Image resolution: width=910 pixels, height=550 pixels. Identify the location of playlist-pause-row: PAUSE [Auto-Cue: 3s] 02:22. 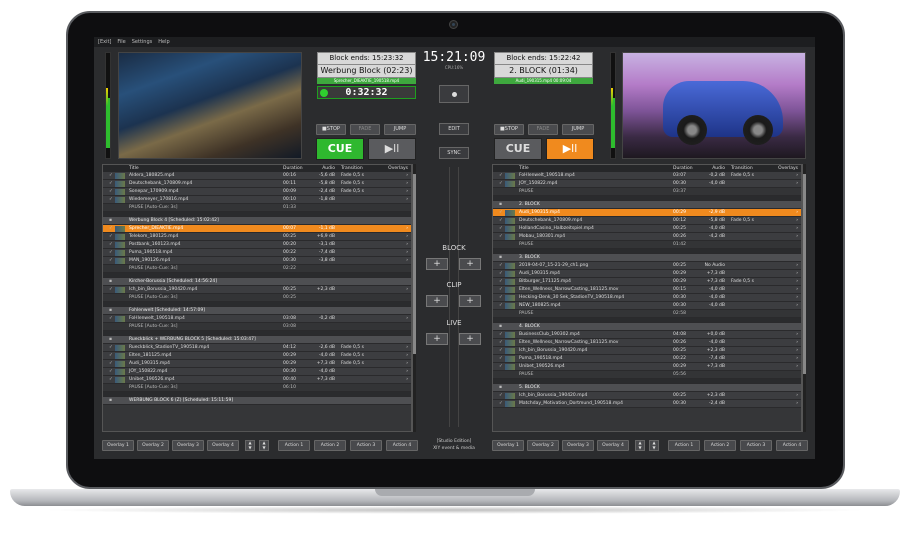
(257, 269).